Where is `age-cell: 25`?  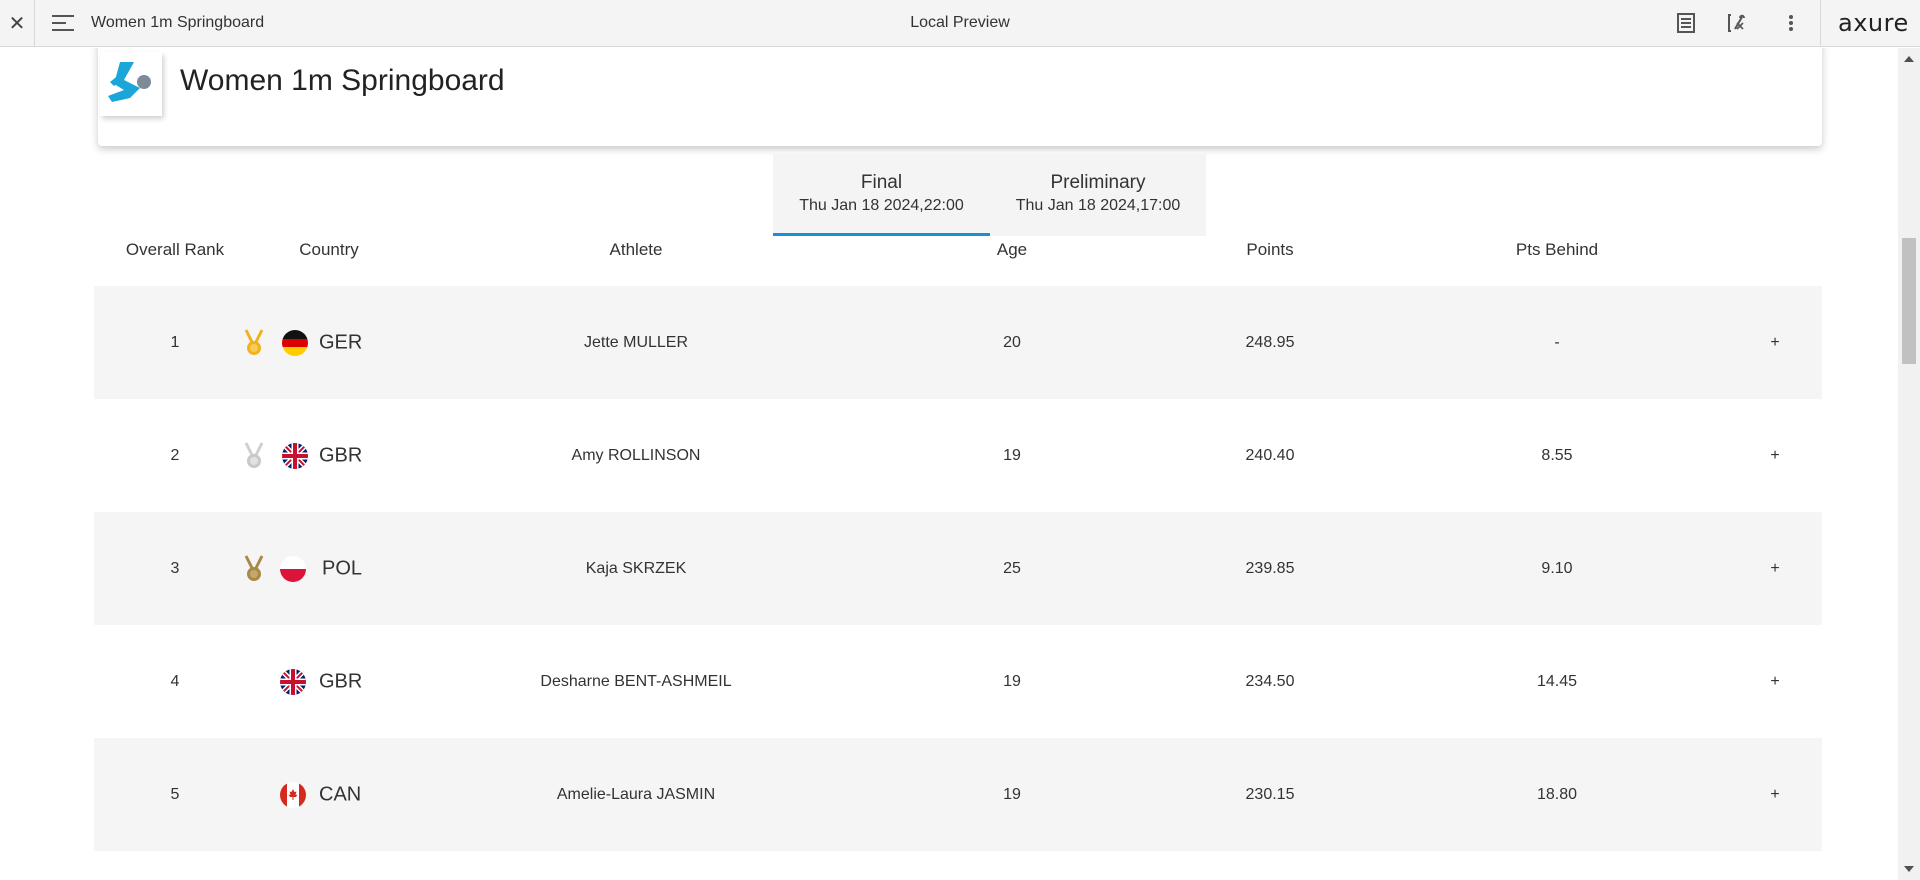
age-cell: 25 is located at coordinates (1012, 568).